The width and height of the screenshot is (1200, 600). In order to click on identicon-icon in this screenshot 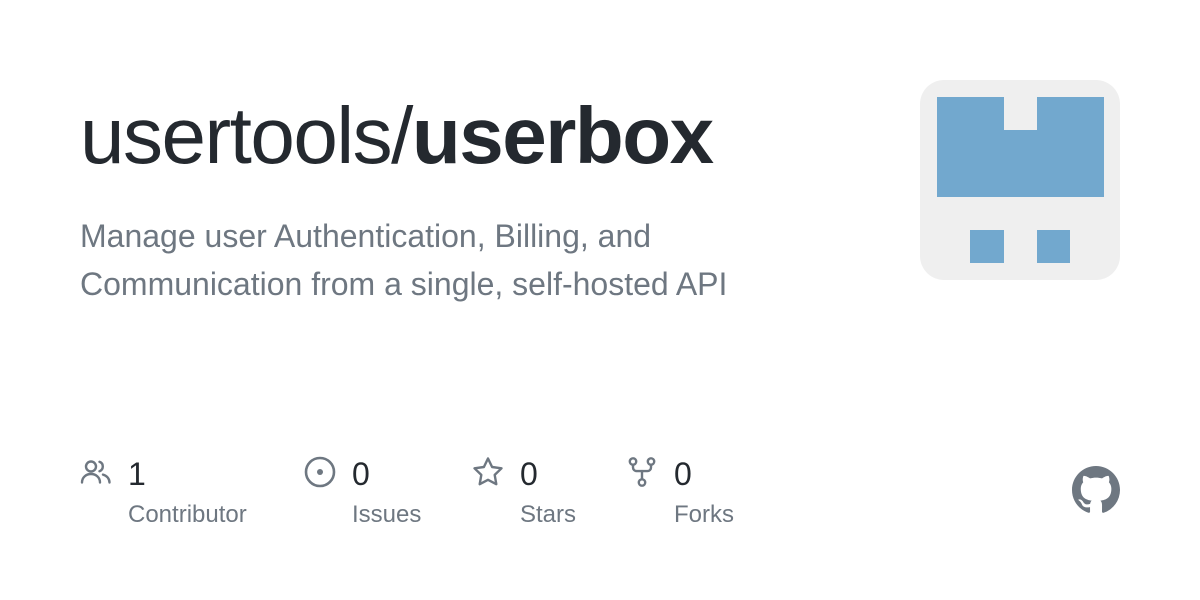, I will do `click(1020, 180)`.